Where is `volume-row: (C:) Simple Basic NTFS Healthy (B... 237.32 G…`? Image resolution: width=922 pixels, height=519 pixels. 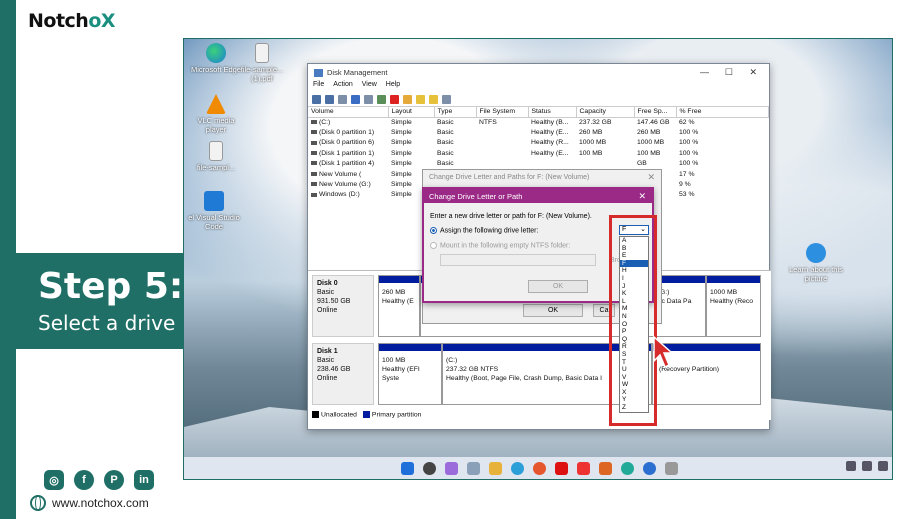
volume-row: (C:) Simple Basic NTFS Healthy (B... 237.32 G… is located at coordinates (538, 122).